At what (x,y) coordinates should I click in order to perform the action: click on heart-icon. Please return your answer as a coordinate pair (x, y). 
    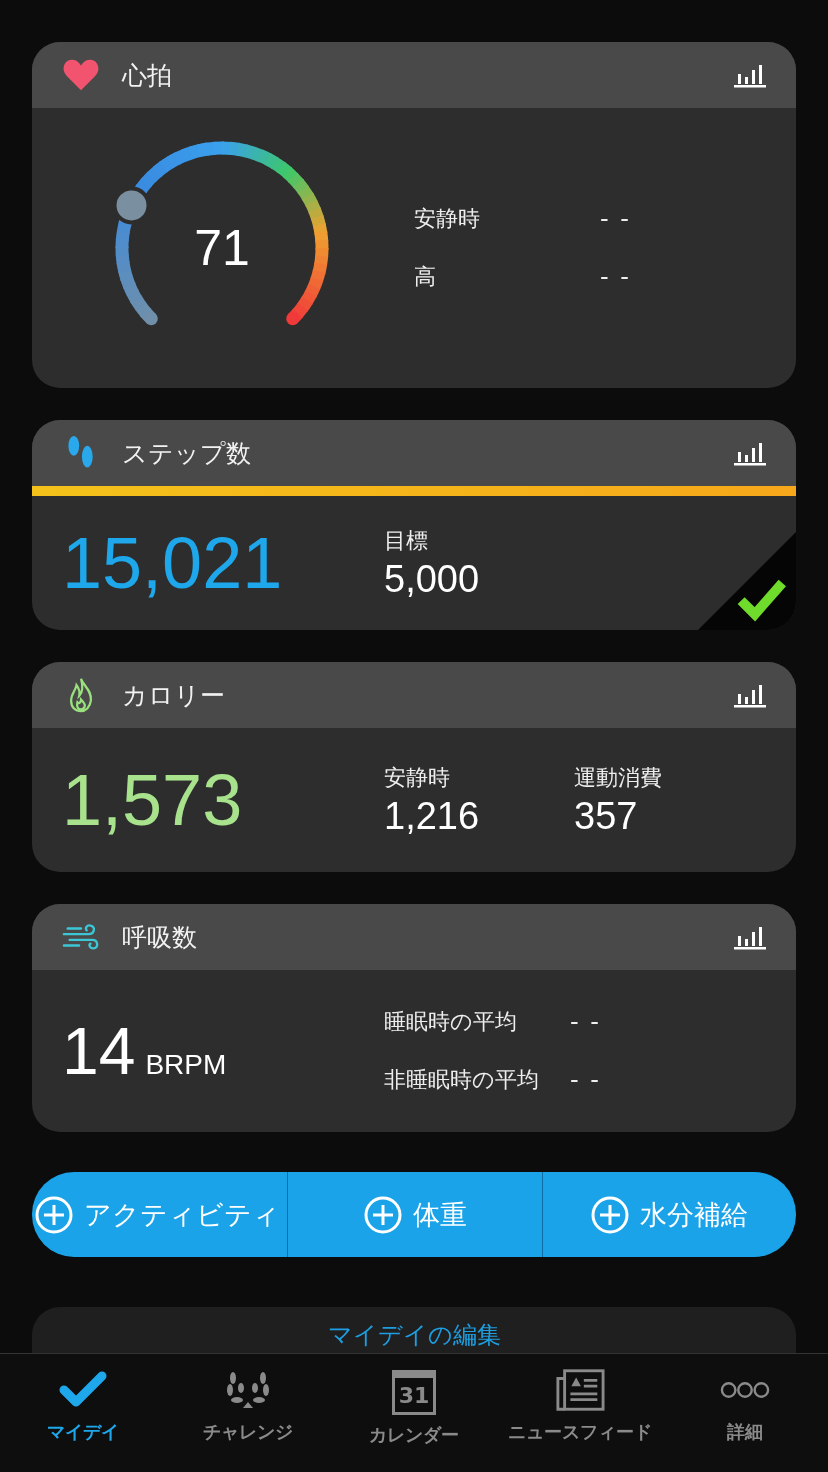
    Looking at the image, I should click on (81, 75).